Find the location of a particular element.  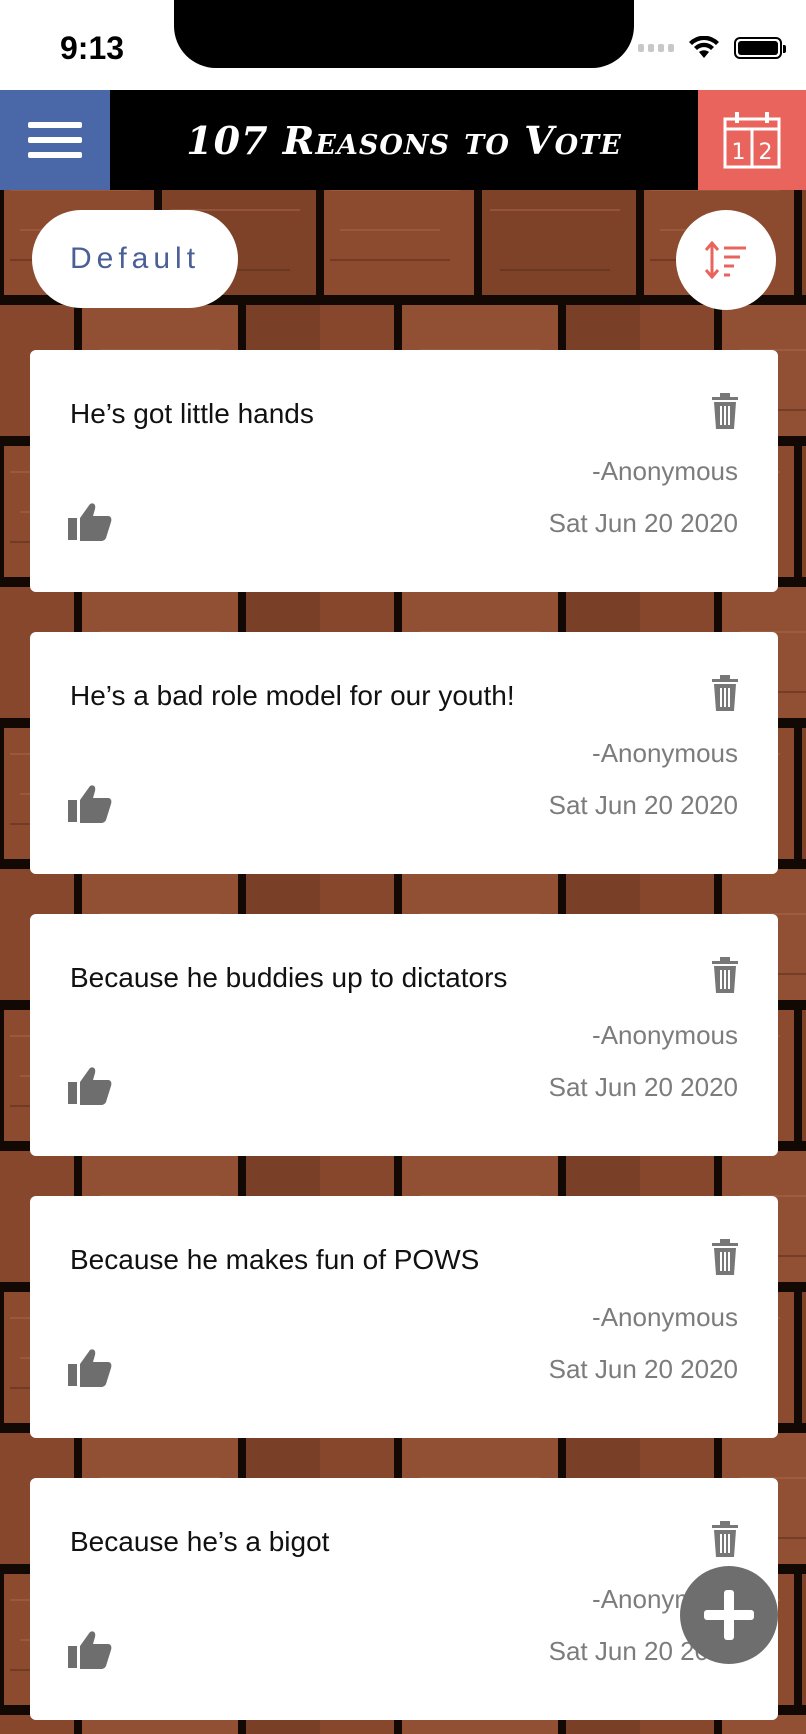

status-icons is located at coordinates (712, 48).